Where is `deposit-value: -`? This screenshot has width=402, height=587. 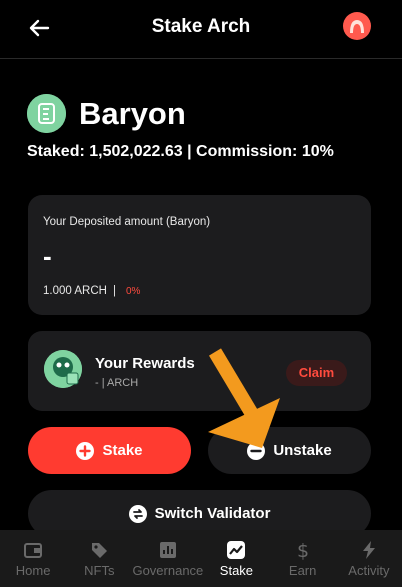 deposit-value: - is located at coordinates (47, 256).